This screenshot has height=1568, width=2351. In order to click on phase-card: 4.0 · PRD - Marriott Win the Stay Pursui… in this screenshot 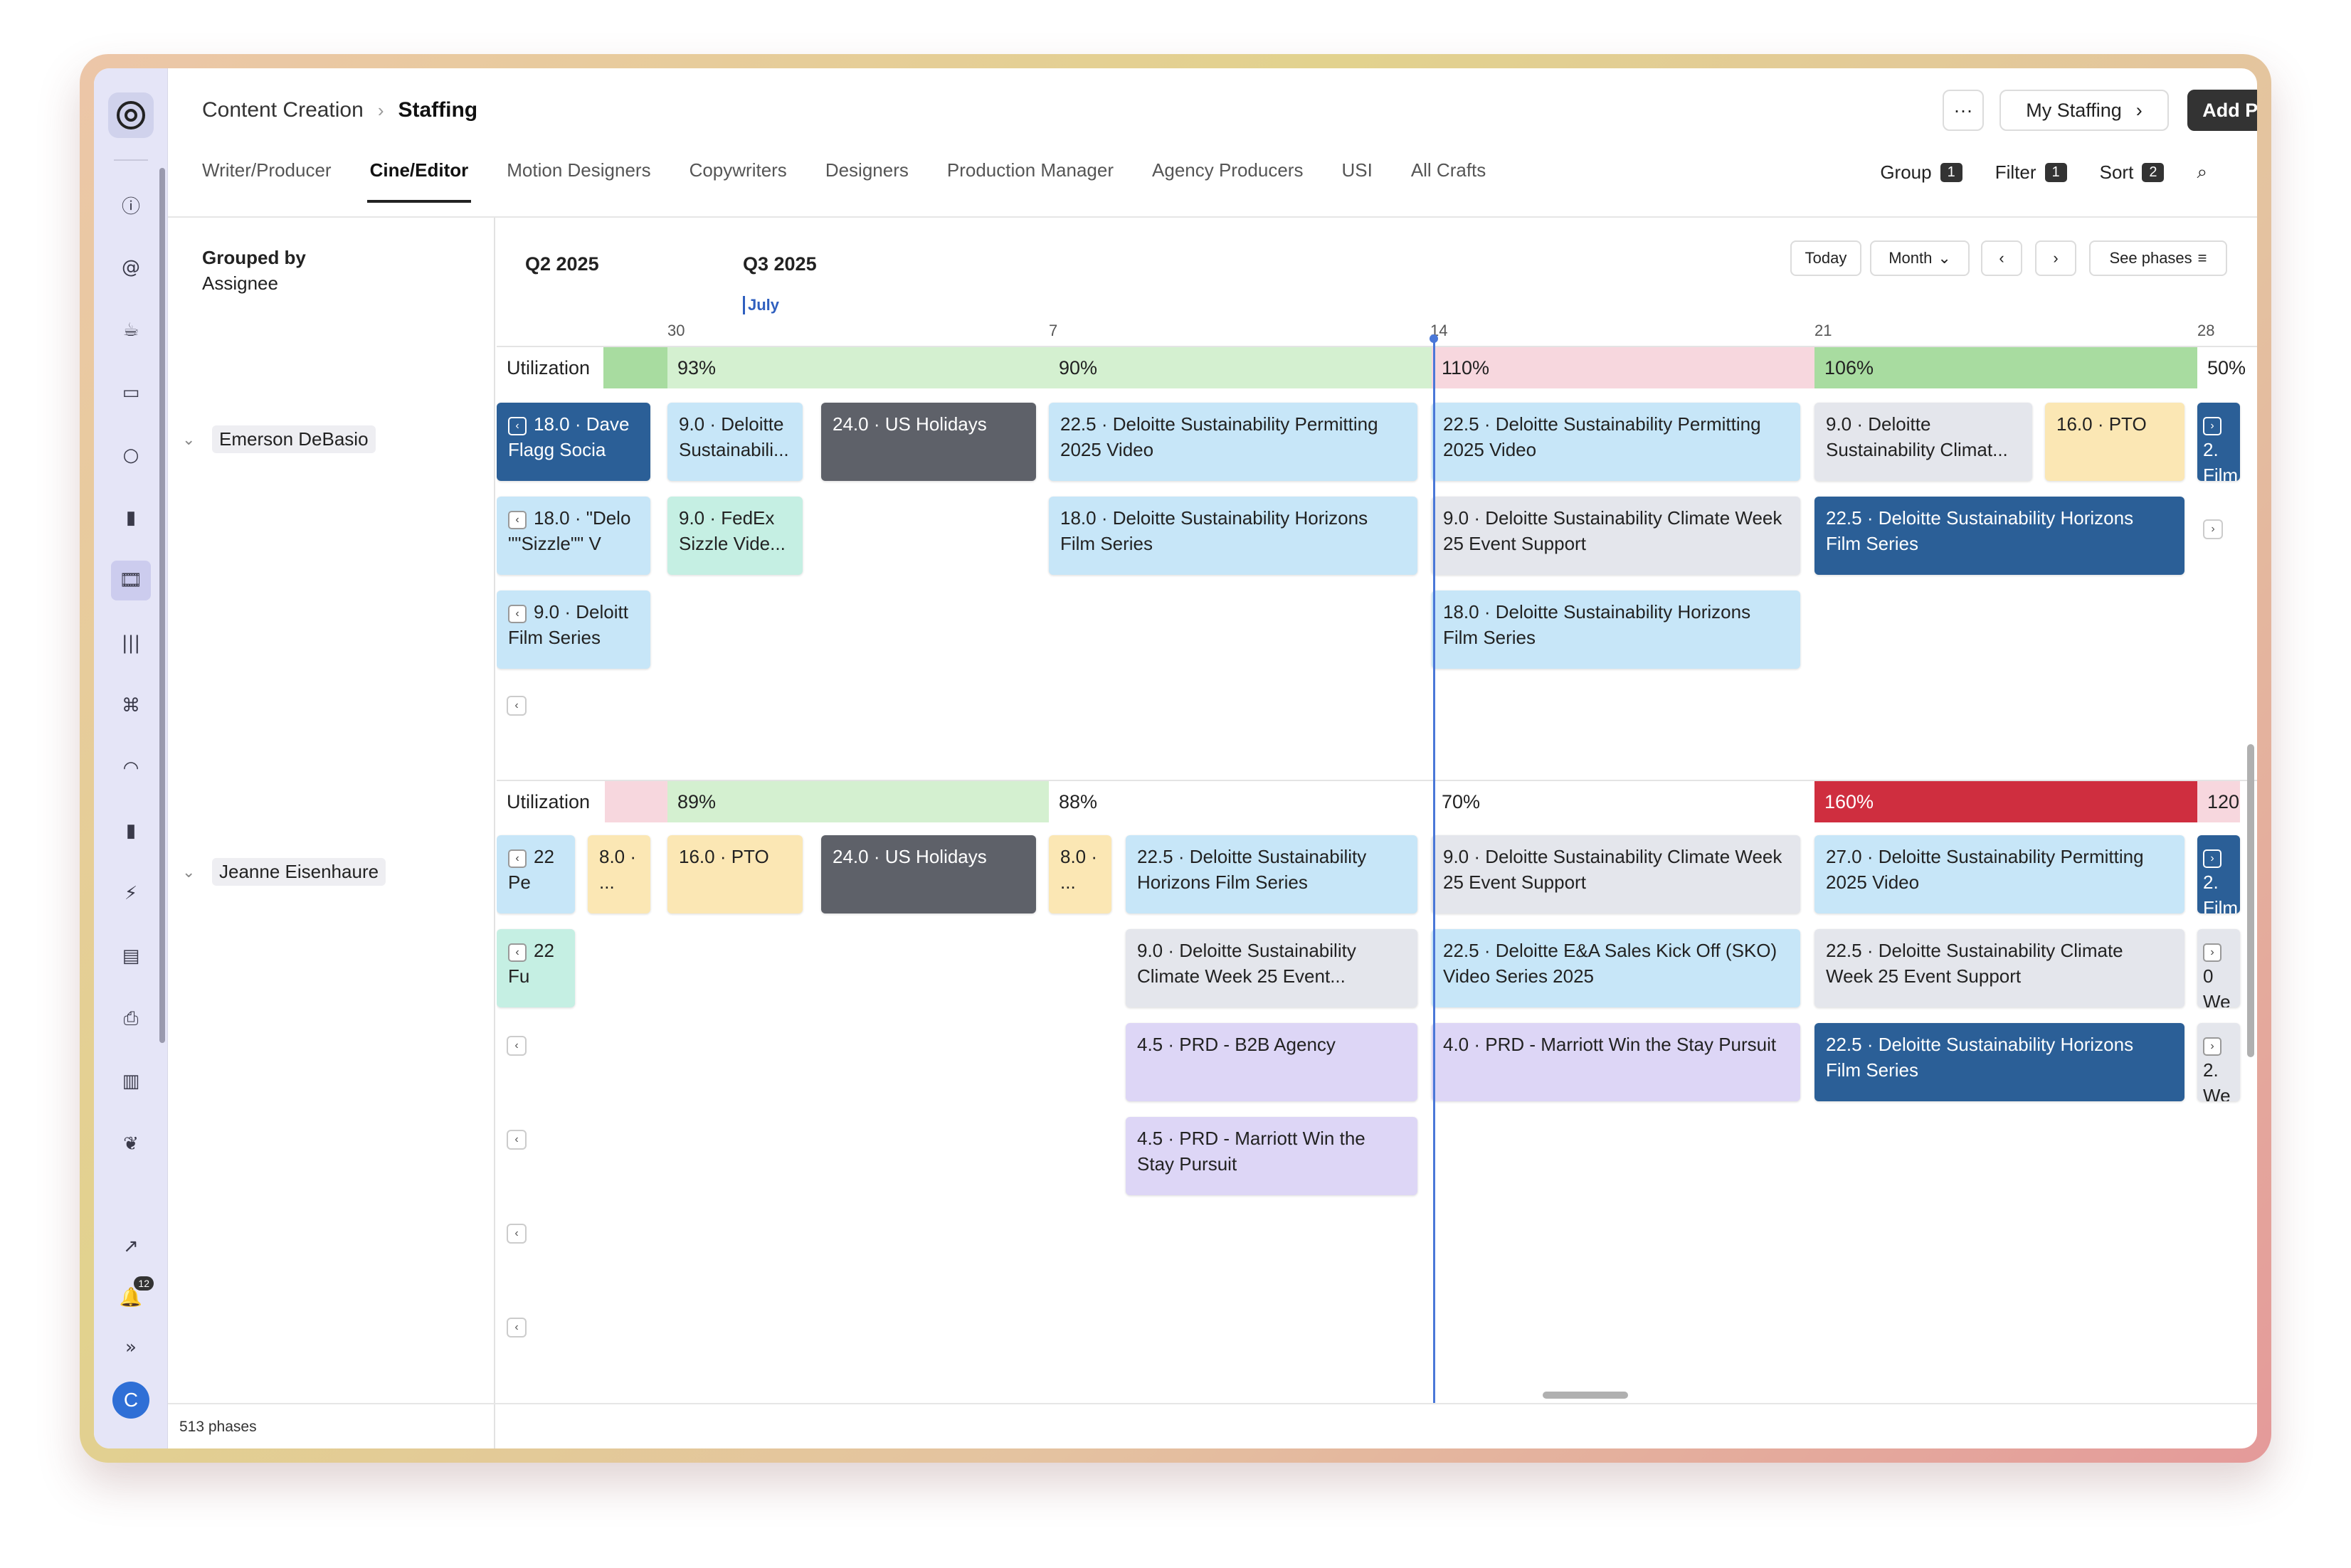, I will do `click(1616, 1062)`.